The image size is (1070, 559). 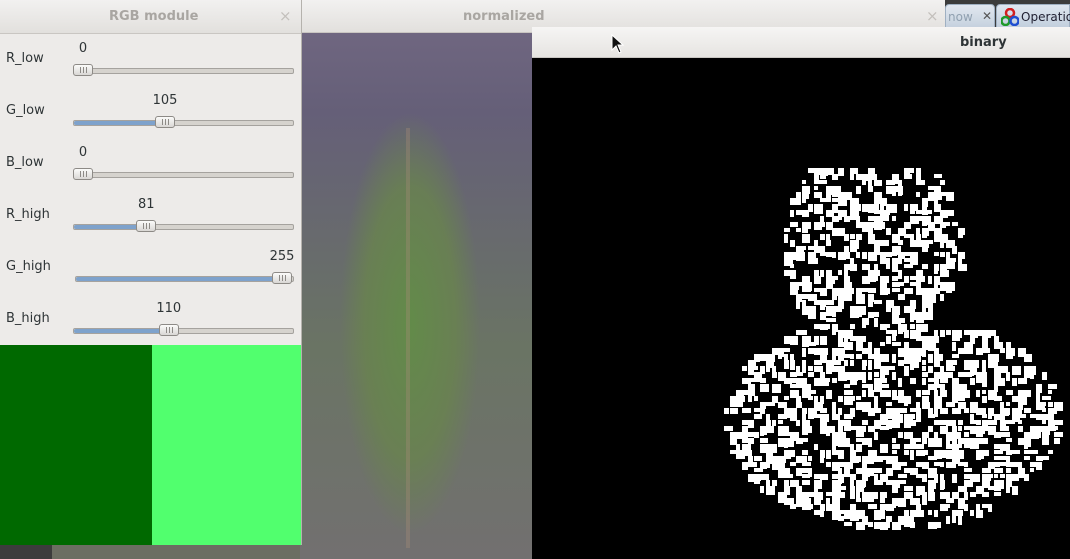 I want to click on slider-value: 255, so click(x=282, y=256).